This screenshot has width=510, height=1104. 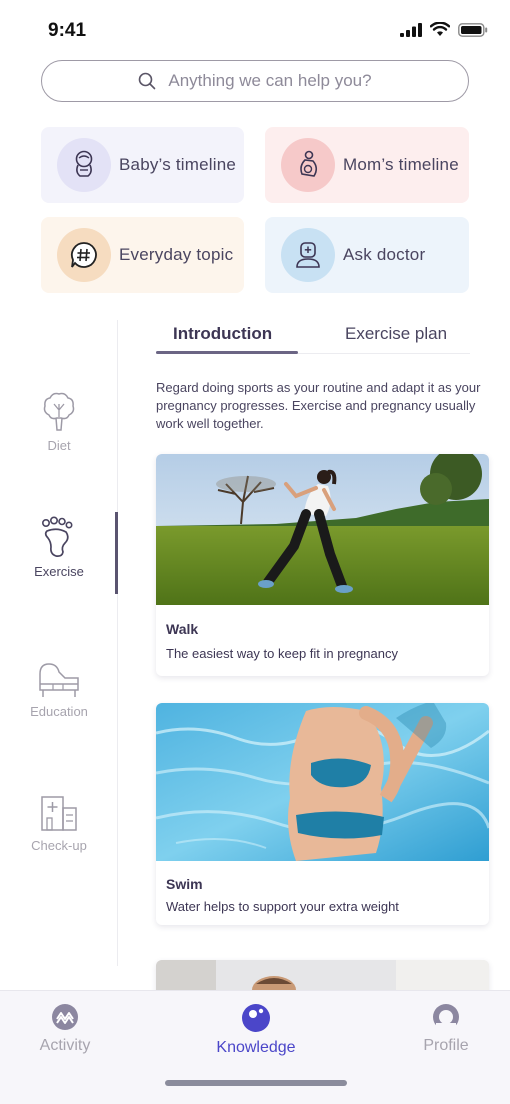 What do you see at coordinates (473, 29) in the screenshot?
I see `battery-icon` at bounding box center [473, 29].